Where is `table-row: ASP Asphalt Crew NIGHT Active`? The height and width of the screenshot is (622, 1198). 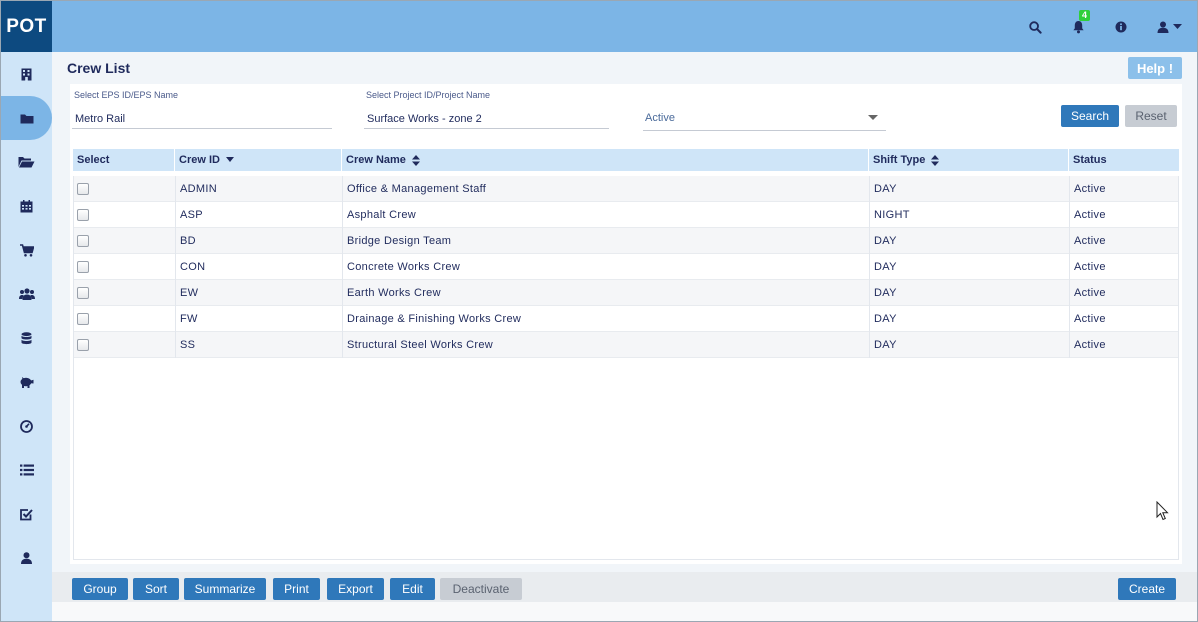 table-row: ASP Asphalt Crew NIGHT Active is located at coordinates (626, 215).